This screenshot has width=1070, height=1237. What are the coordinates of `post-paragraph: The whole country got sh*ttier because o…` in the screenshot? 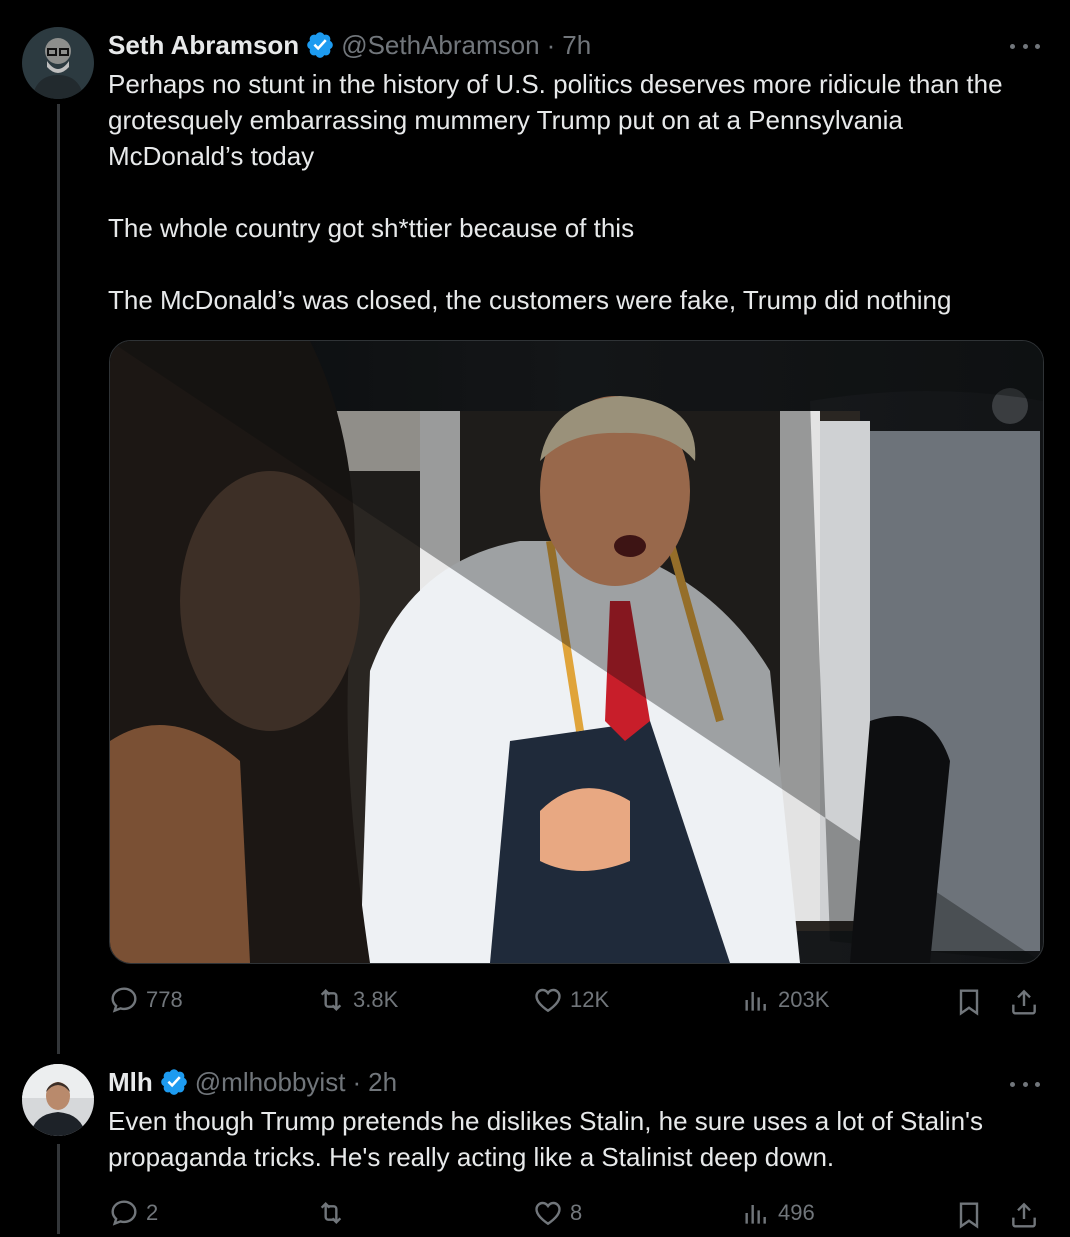 It's located at (371, 228).